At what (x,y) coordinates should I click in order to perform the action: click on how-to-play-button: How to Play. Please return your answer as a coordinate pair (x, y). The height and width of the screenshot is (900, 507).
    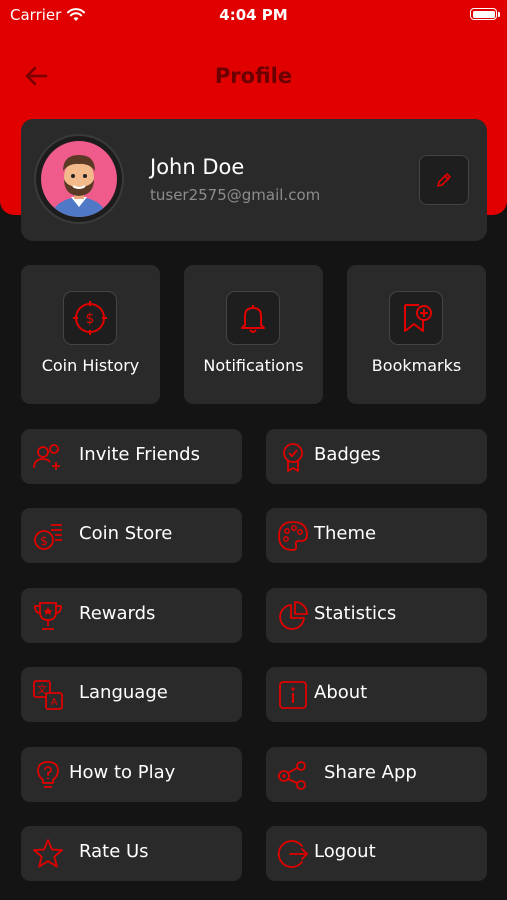
    Looking at the image, I should click on (131, 774).